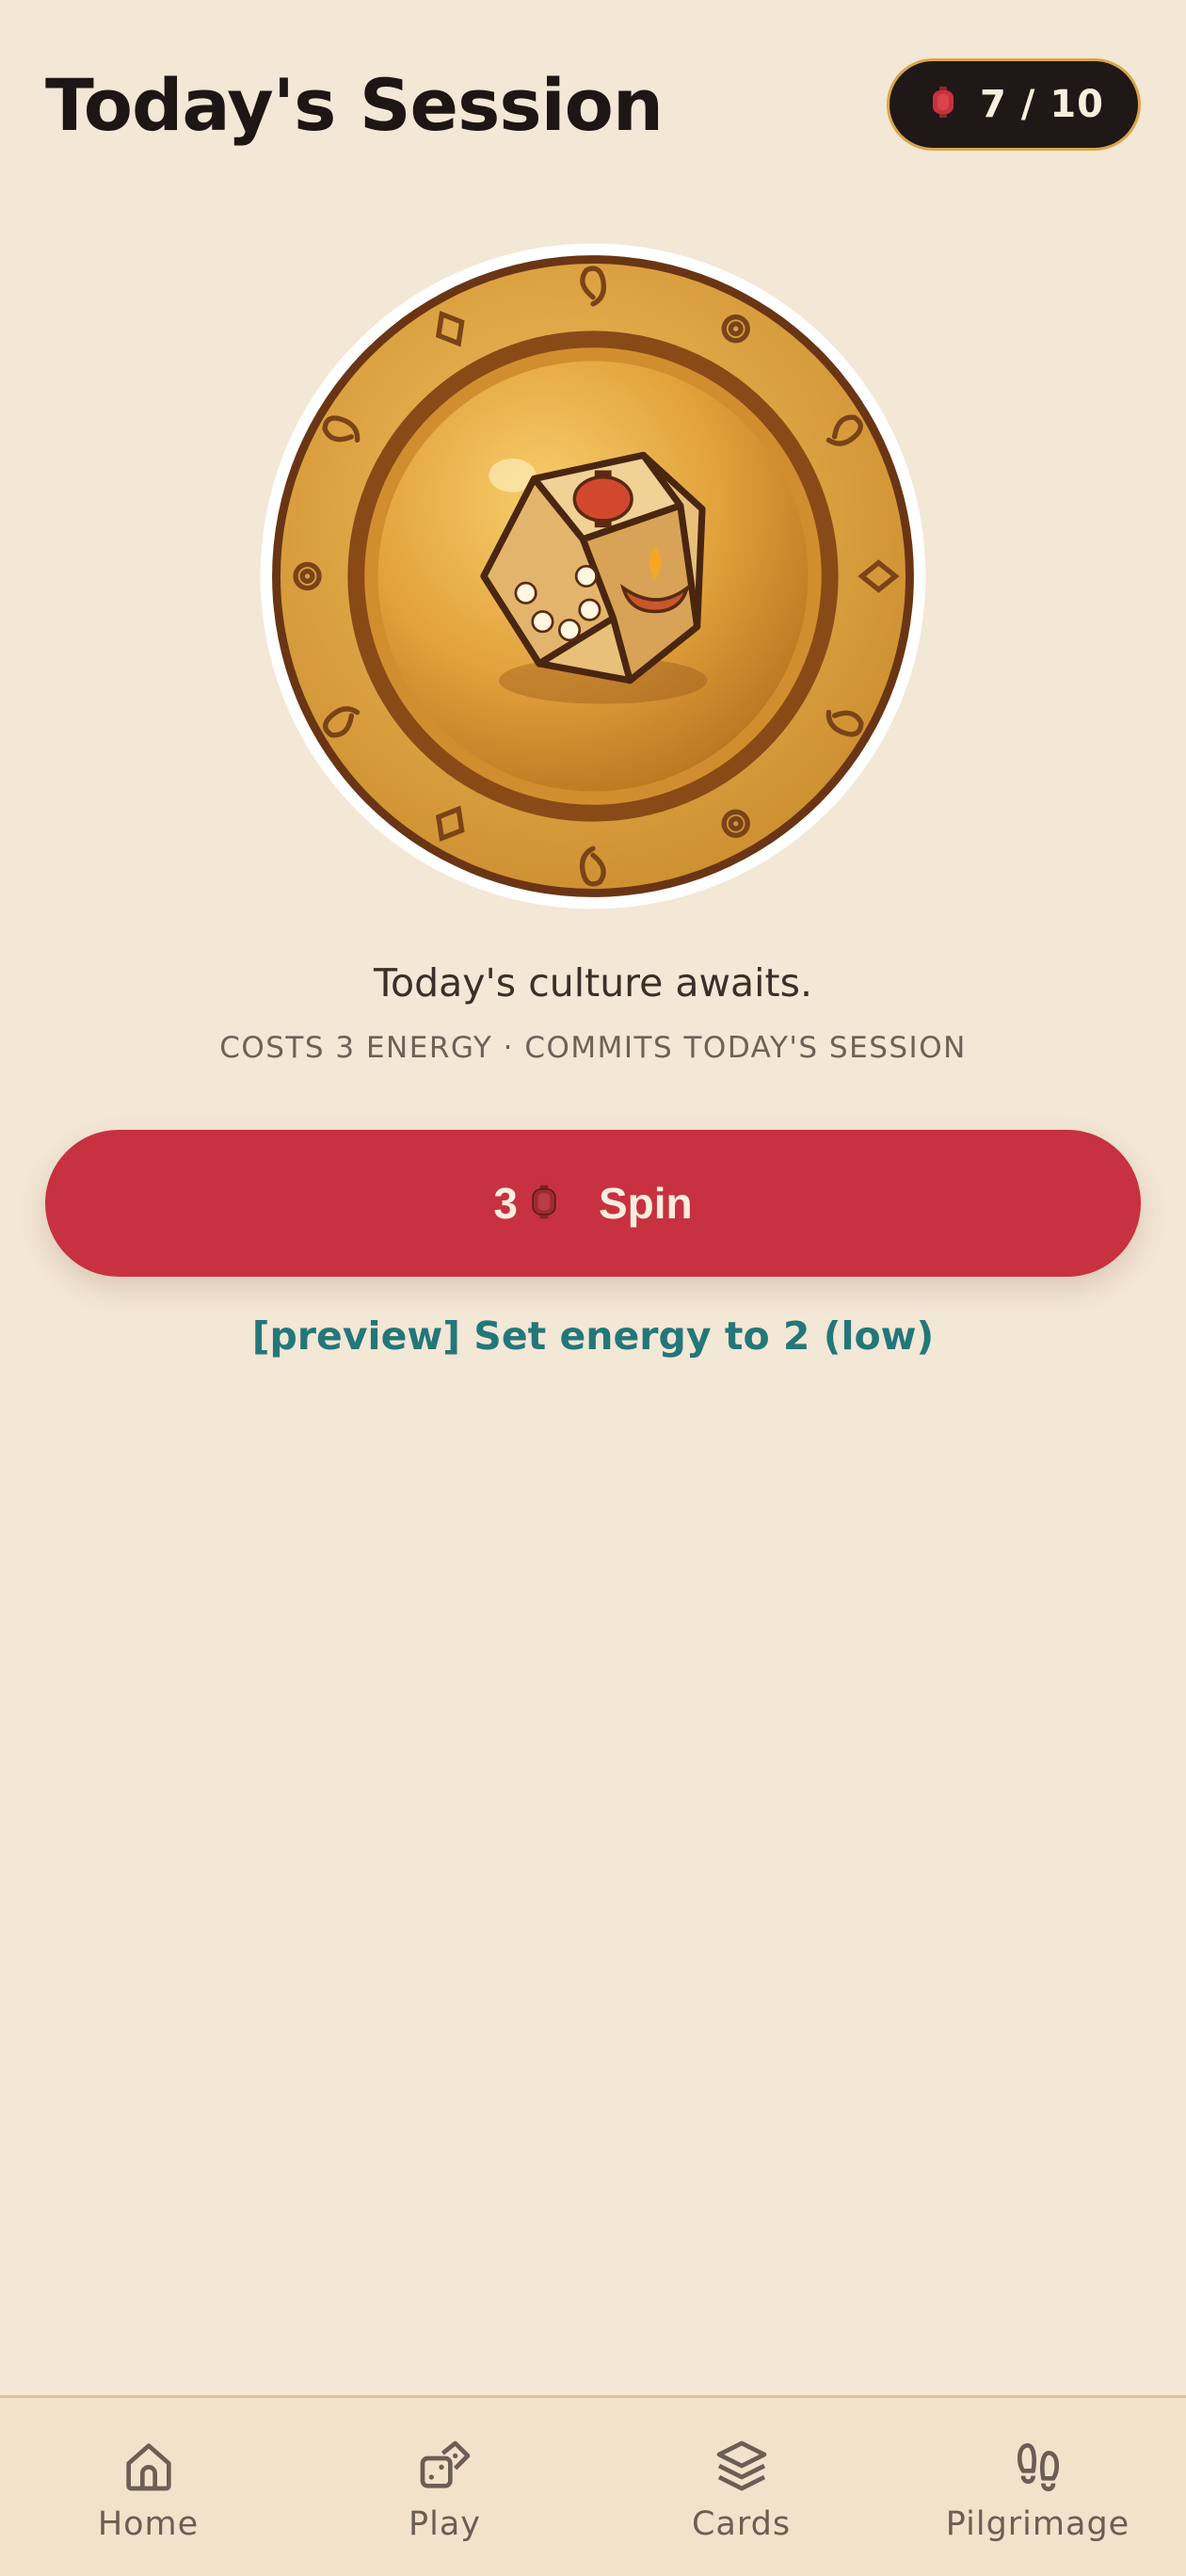 This screenshot has height=2576, width=1186. Describe the element at coordinates (445, 2524) in the screenshot. I see `nav-label-play: Play` at that location.